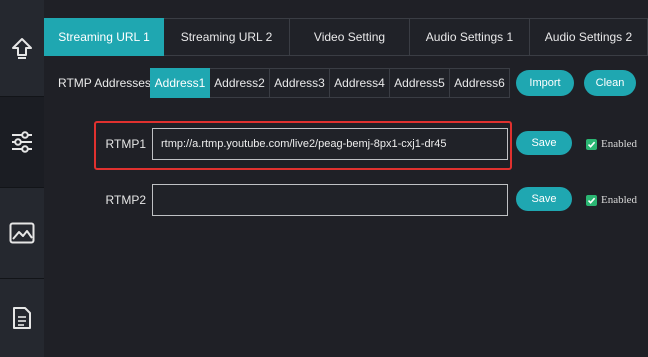 The width and height of the screenshot is (648, 357). What do you see at coordinates (227, 37) in the screenshot?
I see `tab-streaming-url-2: Streaming URL 2` at bounding box center [227, 37].